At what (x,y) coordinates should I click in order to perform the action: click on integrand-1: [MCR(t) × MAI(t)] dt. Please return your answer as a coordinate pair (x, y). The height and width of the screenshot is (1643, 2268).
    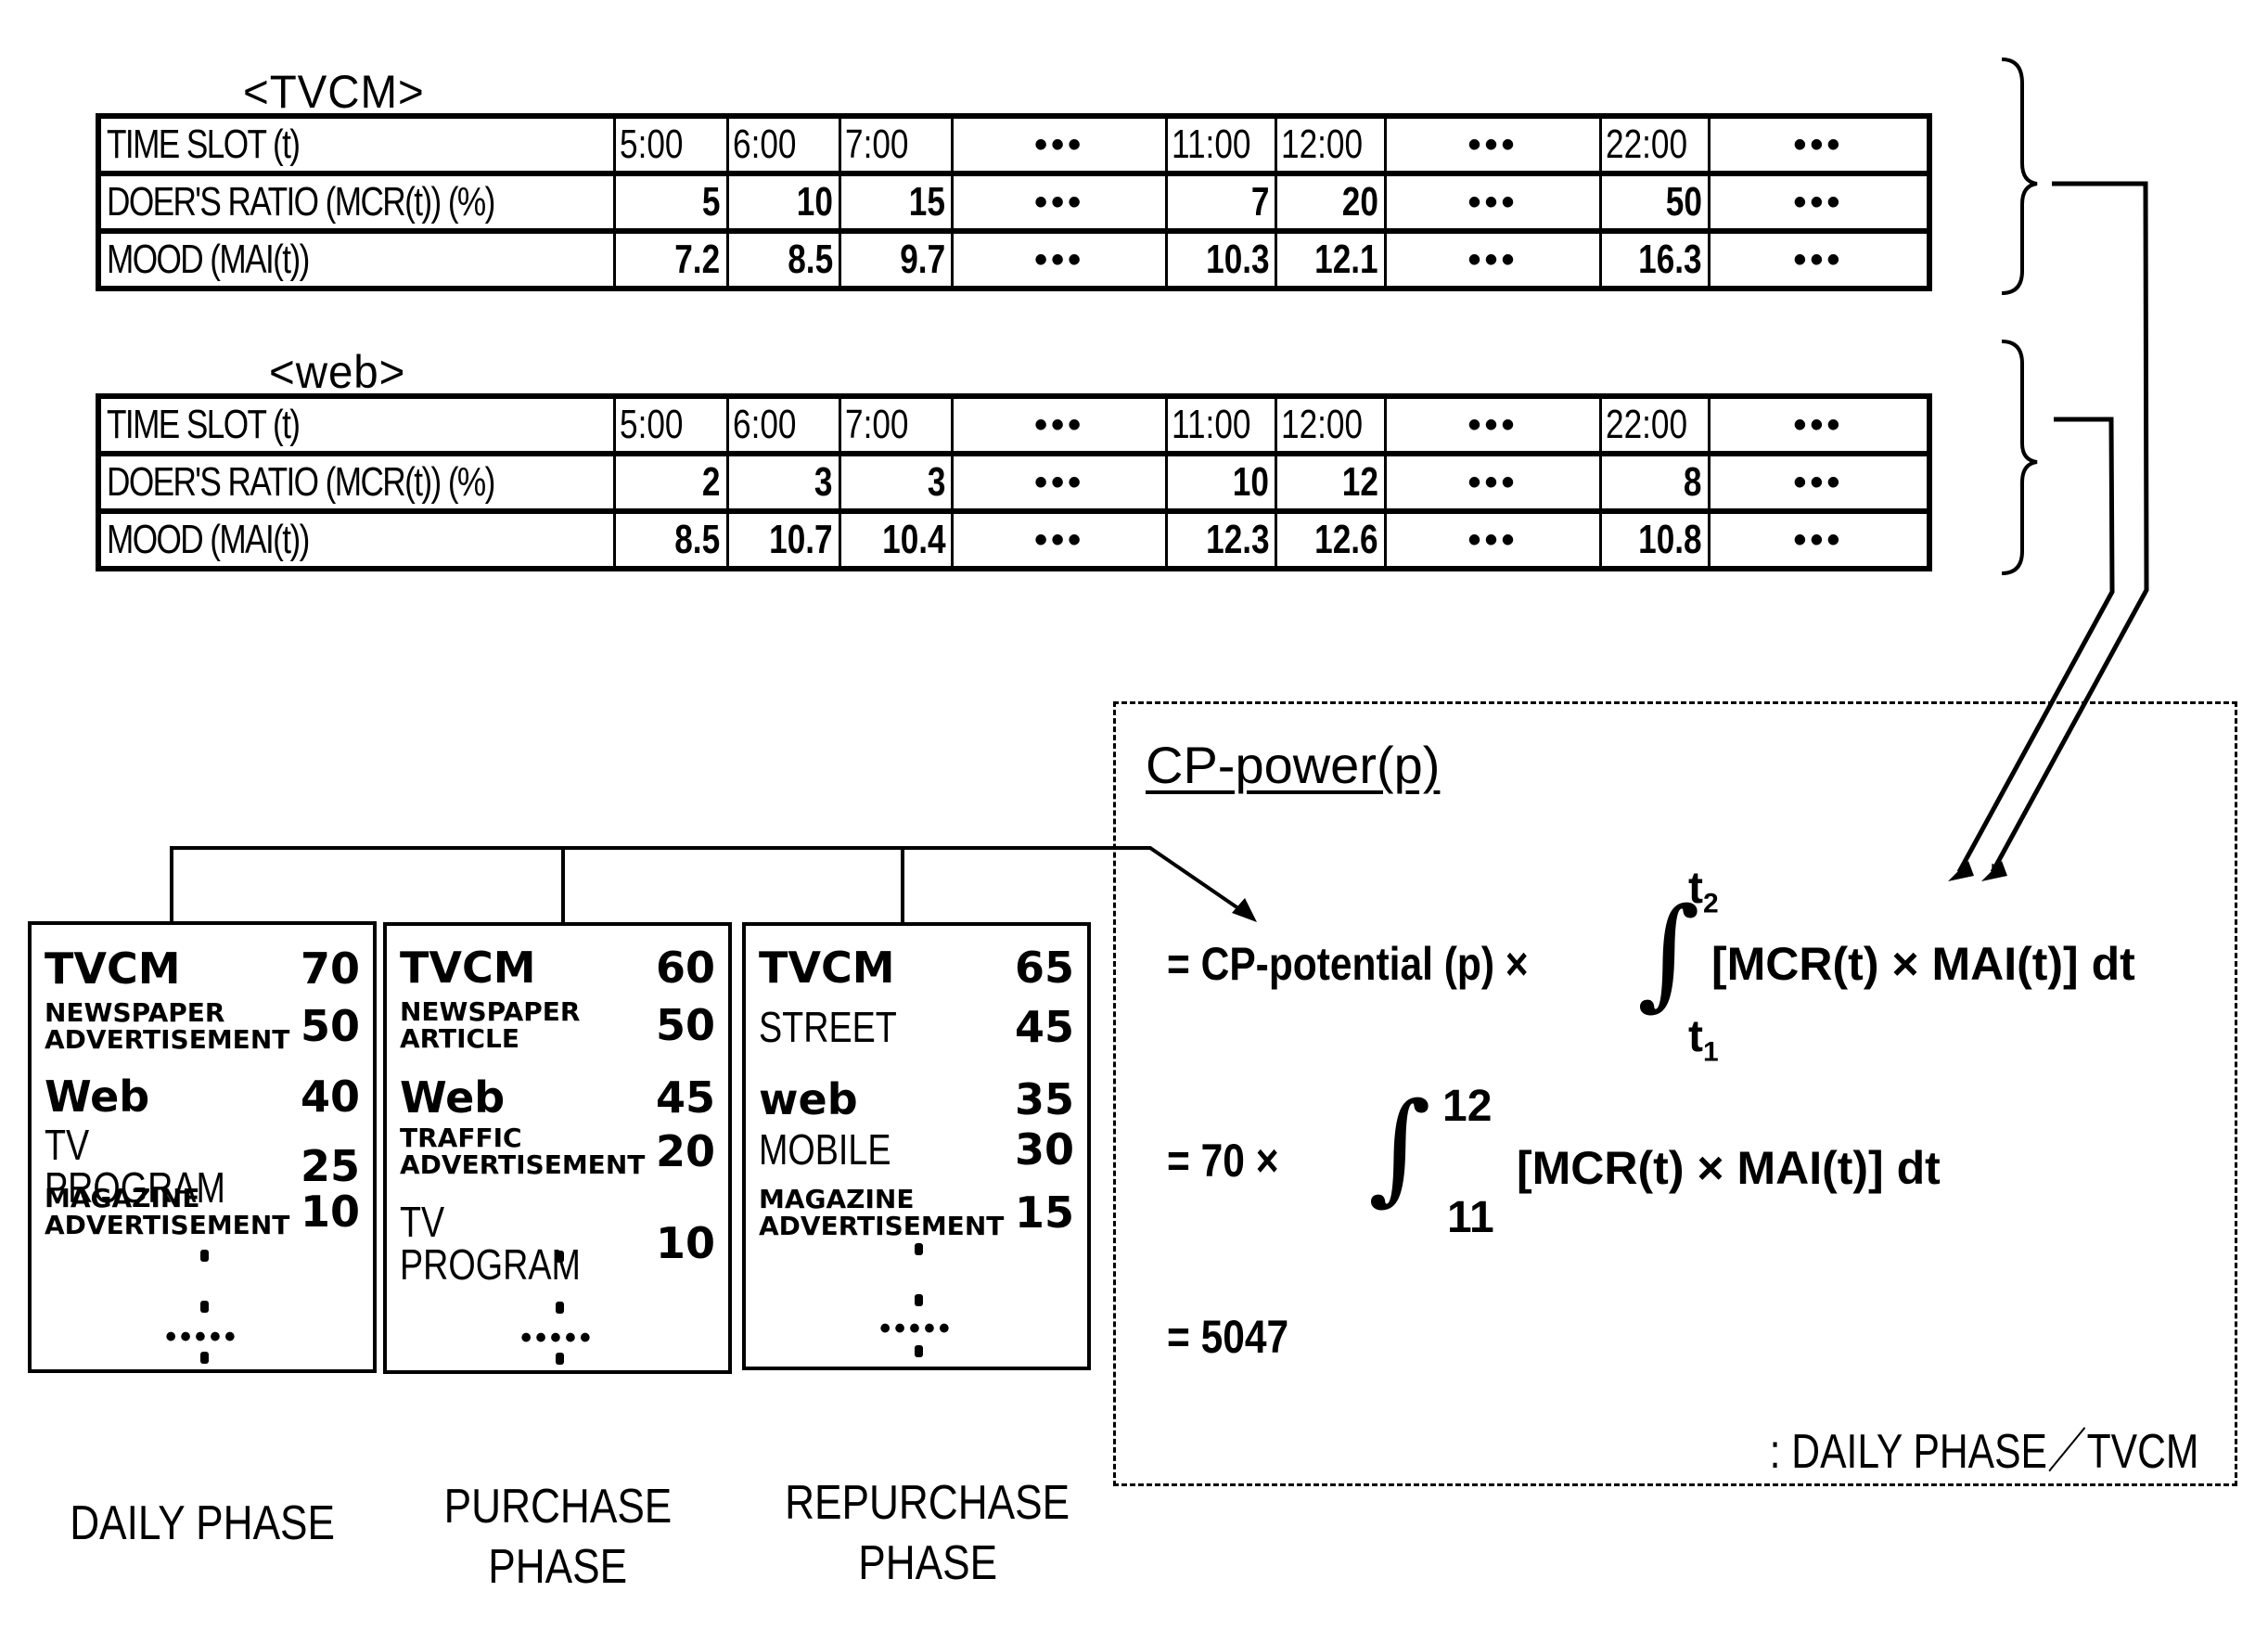
    Looking at the image, I should click on (1923, 964).